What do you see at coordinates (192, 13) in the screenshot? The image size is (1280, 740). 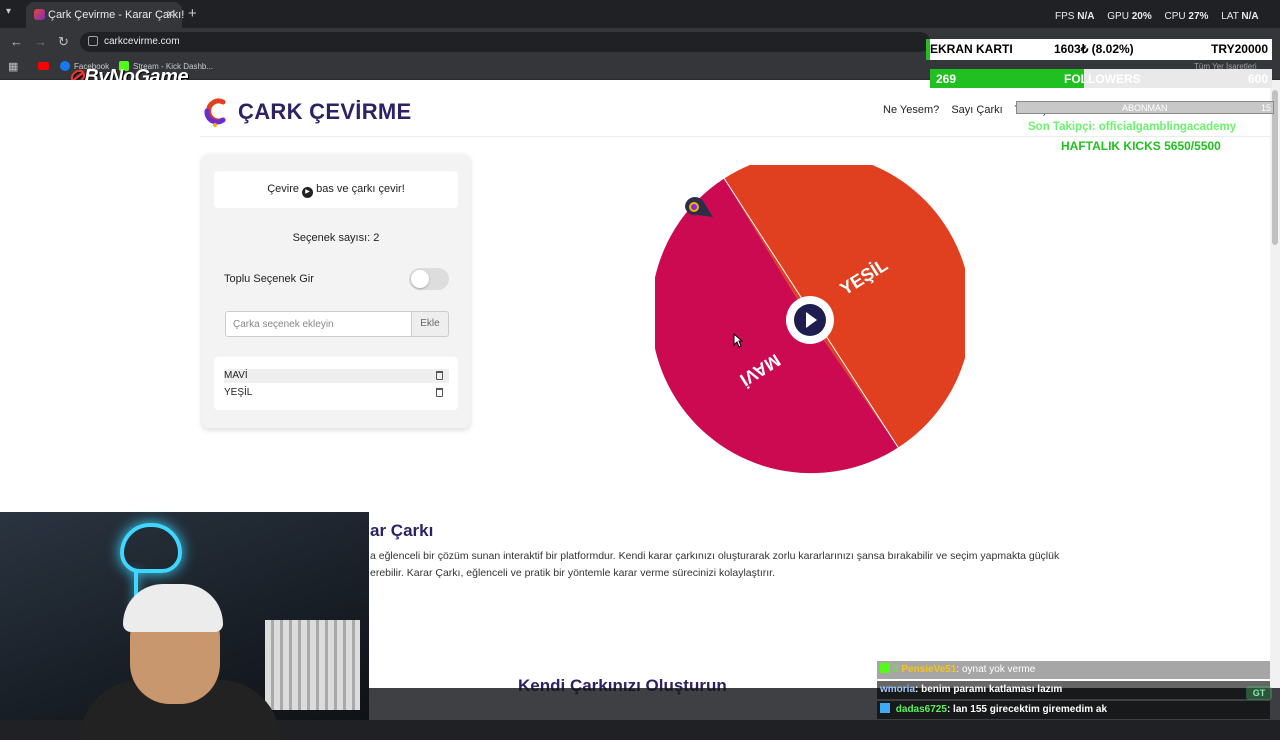 I see `new-tab-icon: +` at bounding box center [192, 13].